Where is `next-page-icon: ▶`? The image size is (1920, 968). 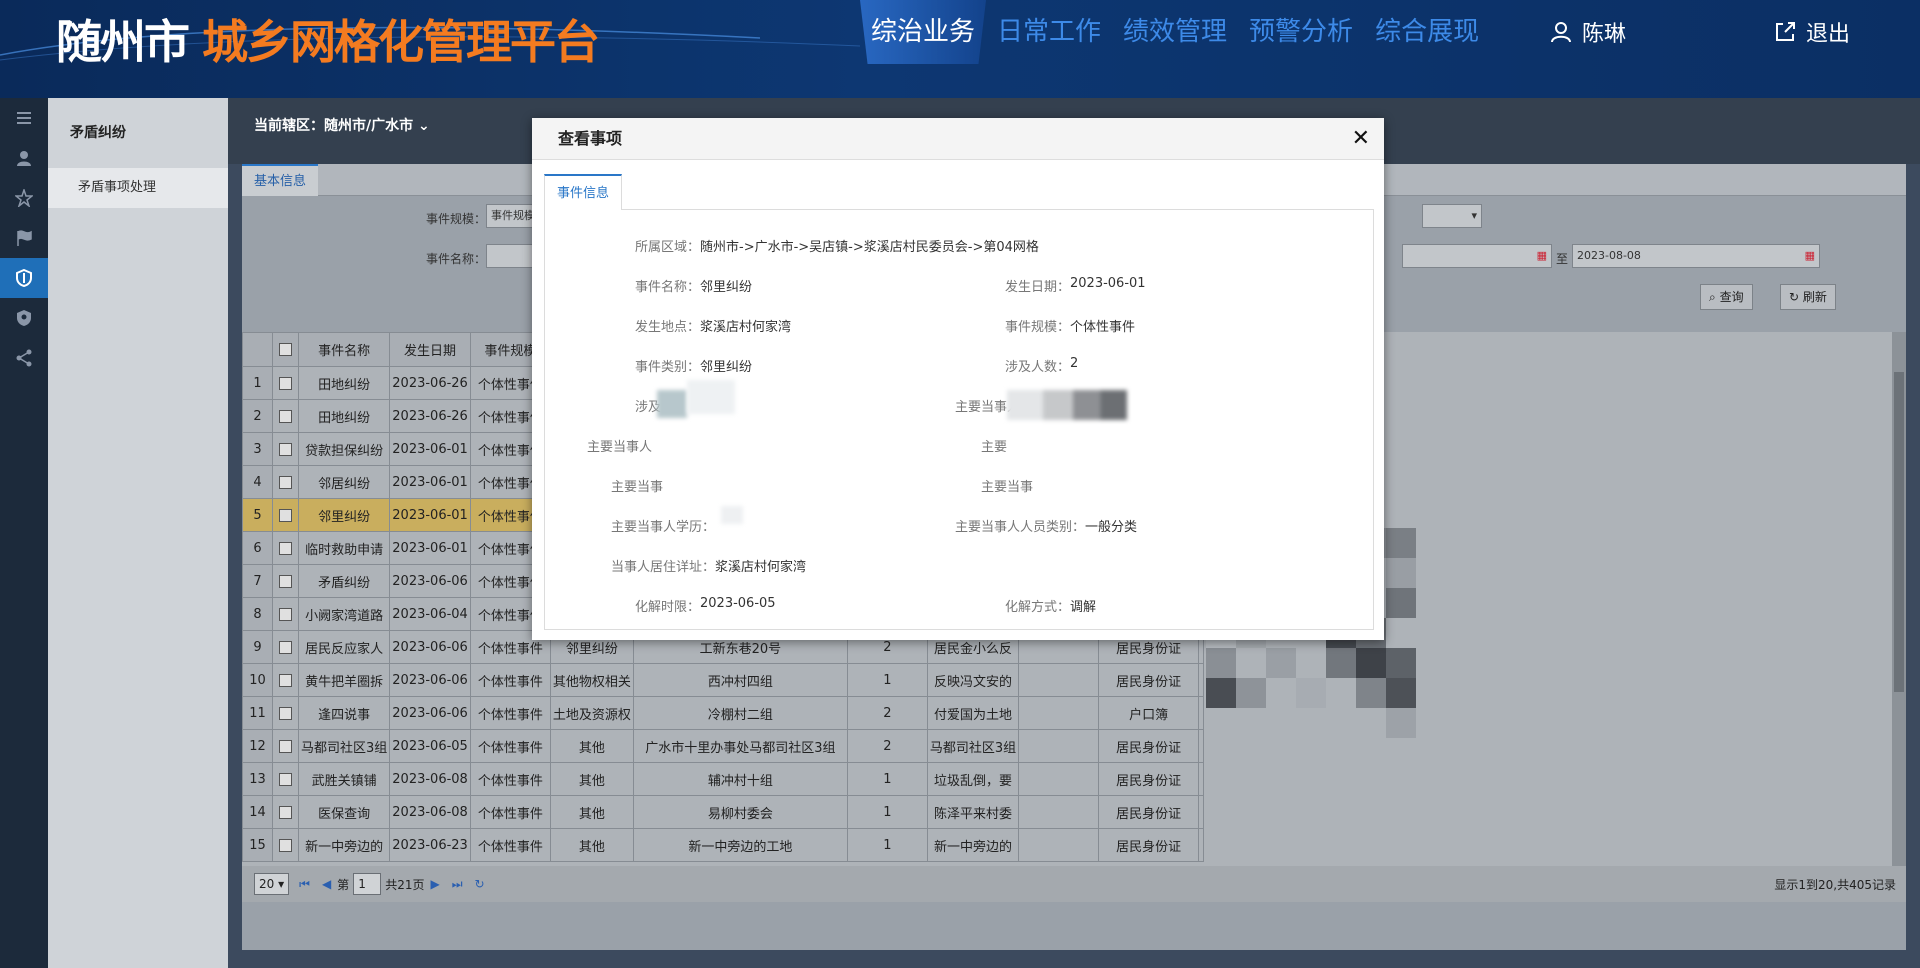
next-page-icon: ▶ is located at coordinates (434, 884).